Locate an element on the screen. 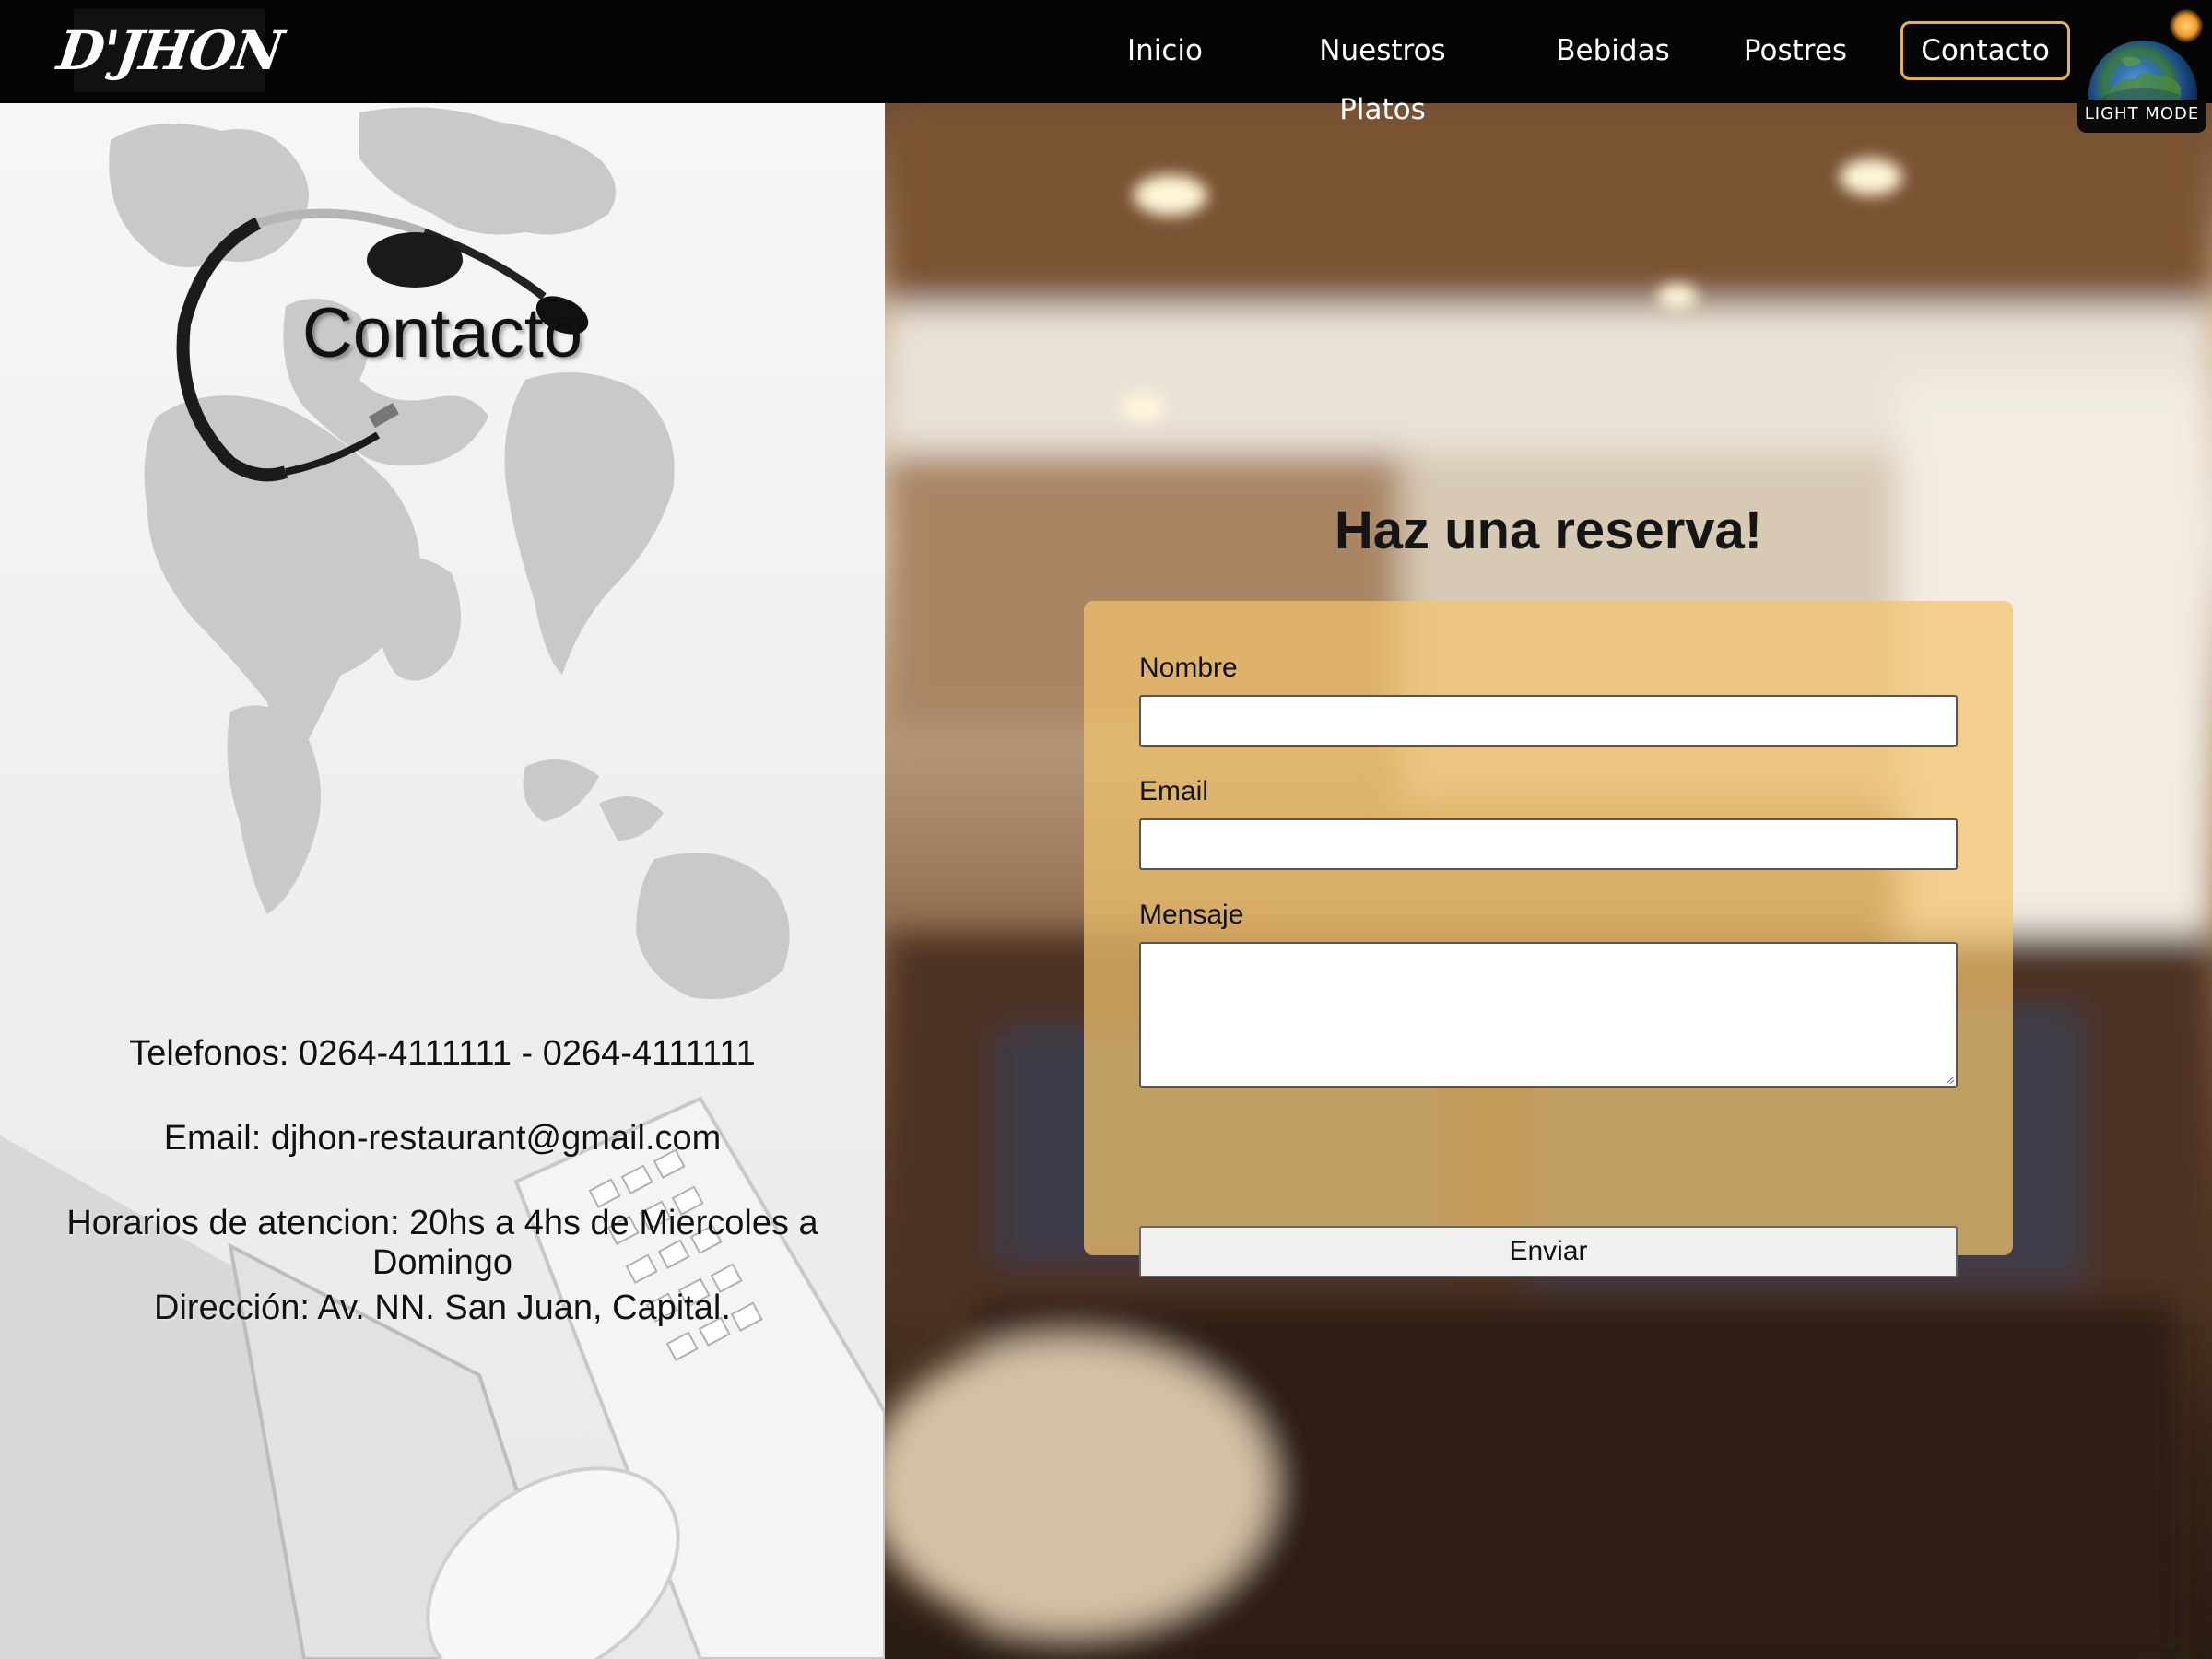 The image size is (2212, 1659). brand-logo: D'JHON is located at coordinates (169, 50).